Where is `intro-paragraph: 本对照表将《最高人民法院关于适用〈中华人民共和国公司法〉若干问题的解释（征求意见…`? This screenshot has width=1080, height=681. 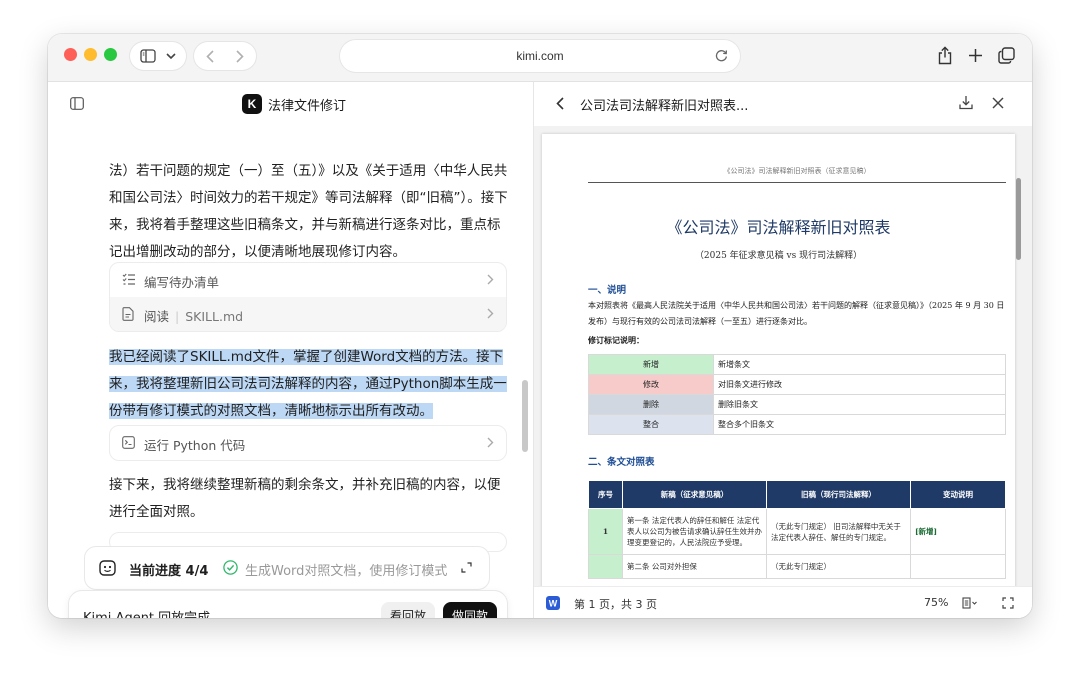 intro-paragraph: 本对照表将《最高人民法院关于适用〈中华人民共和国公司法〉若干问题的解释（征求意见… is located at coordinates (796, 313).